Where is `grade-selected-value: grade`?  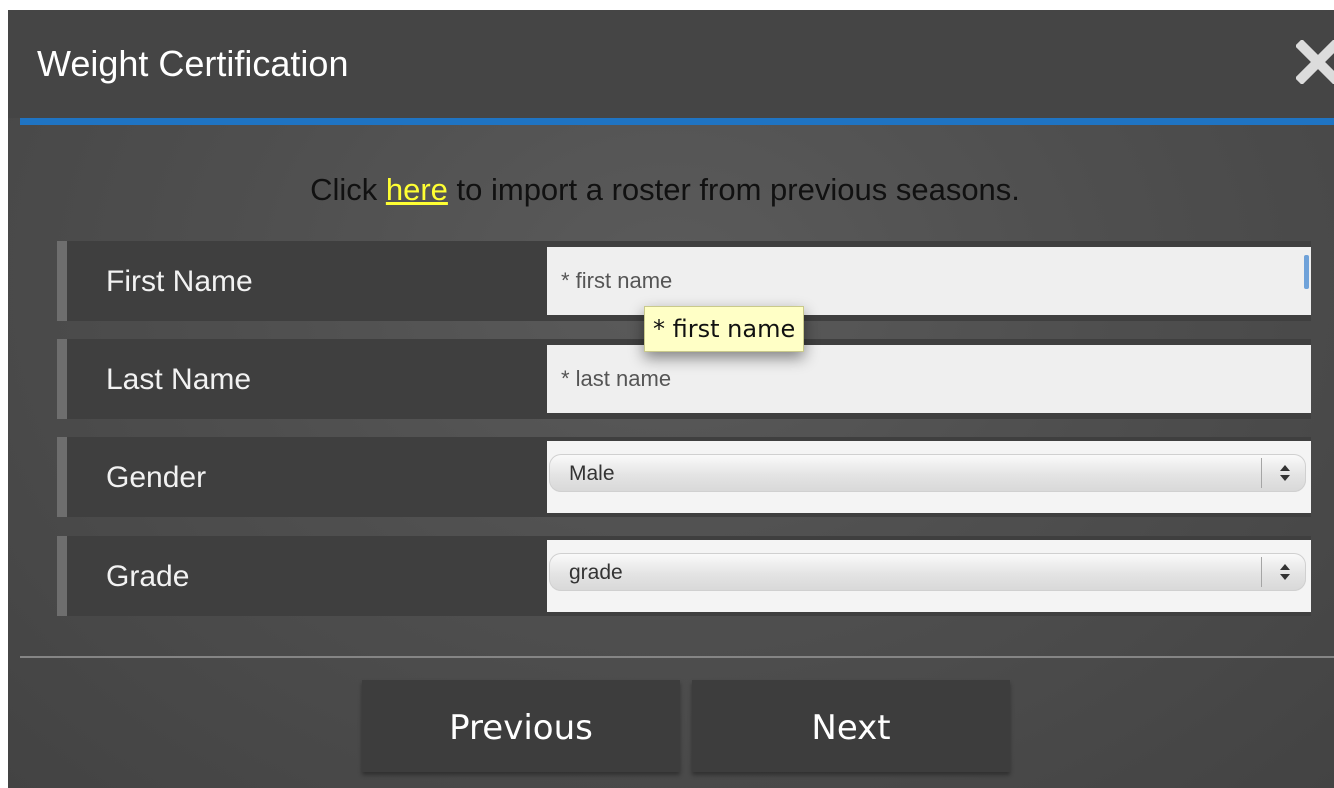
grade-selected-value: grade is located at coordinates (596, 572).